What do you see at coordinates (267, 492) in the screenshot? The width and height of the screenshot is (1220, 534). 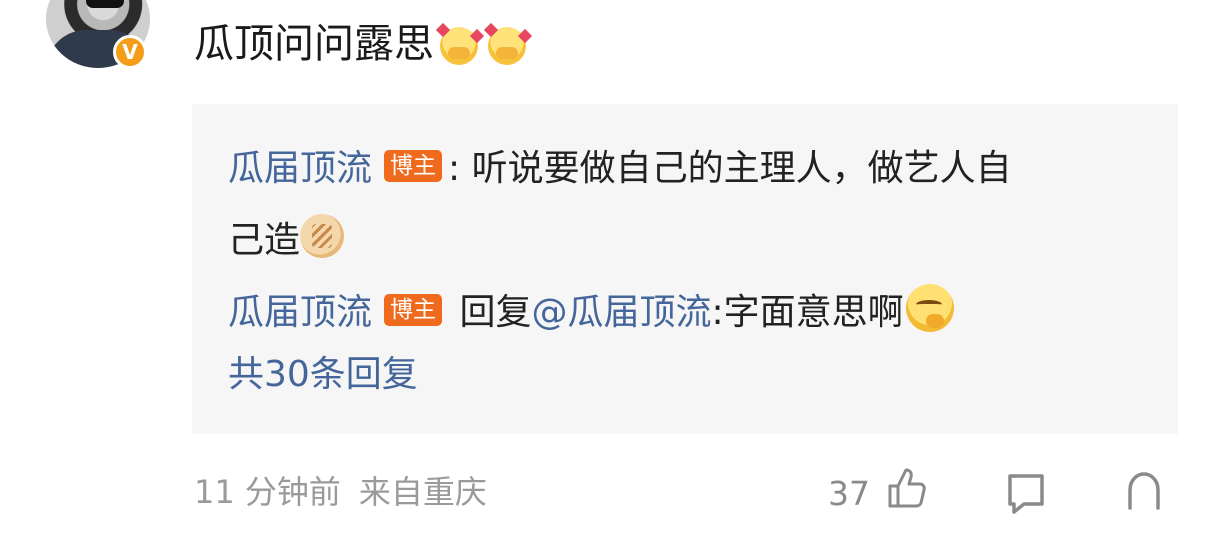 I see `comment-time: 11 分钟前` at bounding box center [267, 492].